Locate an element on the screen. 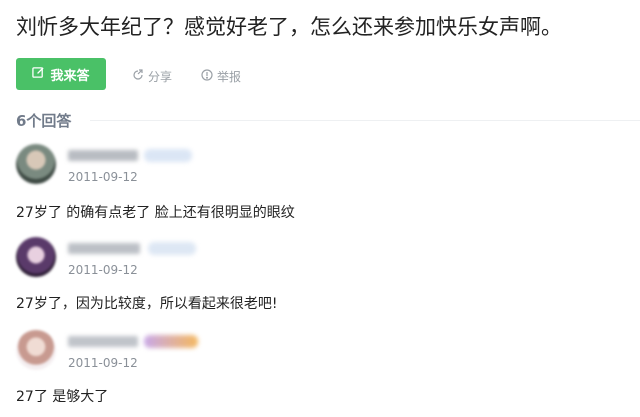 This screenshot has height=417, width=640. answer-content: 27了 是够大了 is located at coordinates (62, 397).